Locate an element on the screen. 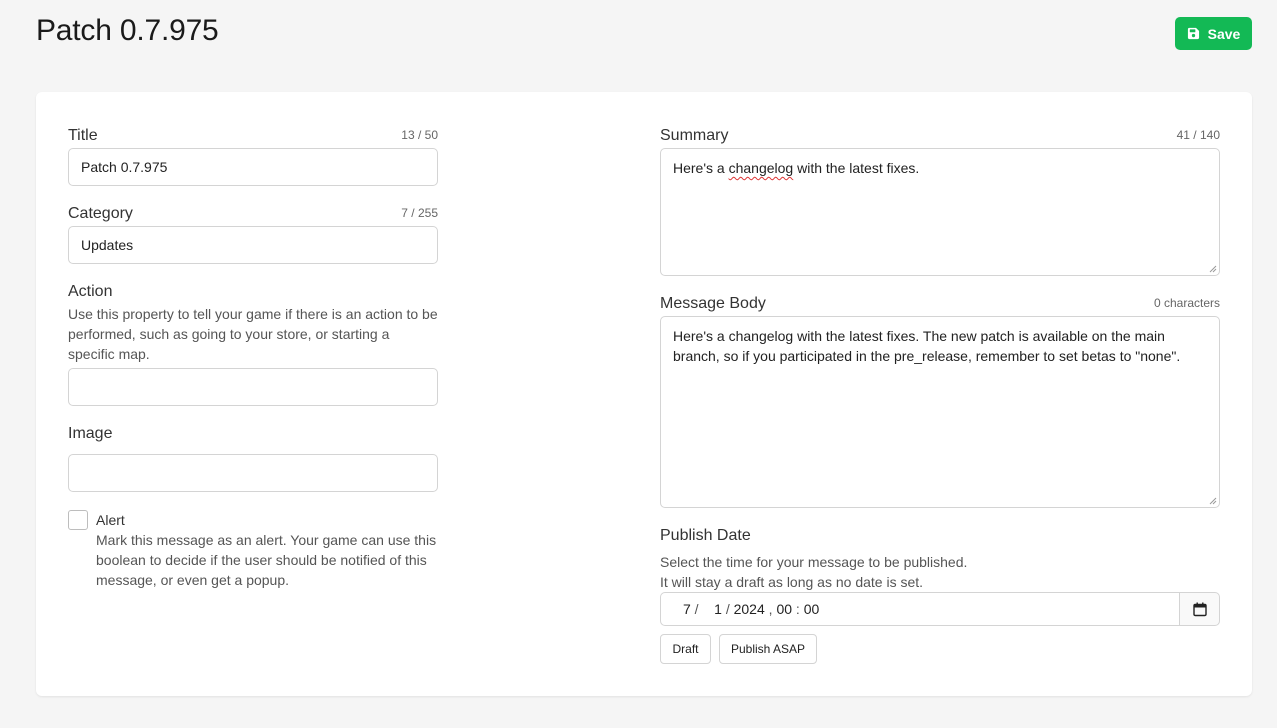 This screenshot has width=1277, height=728. title-input: Patch 0.7.975 is located at coordinates (253, 167).